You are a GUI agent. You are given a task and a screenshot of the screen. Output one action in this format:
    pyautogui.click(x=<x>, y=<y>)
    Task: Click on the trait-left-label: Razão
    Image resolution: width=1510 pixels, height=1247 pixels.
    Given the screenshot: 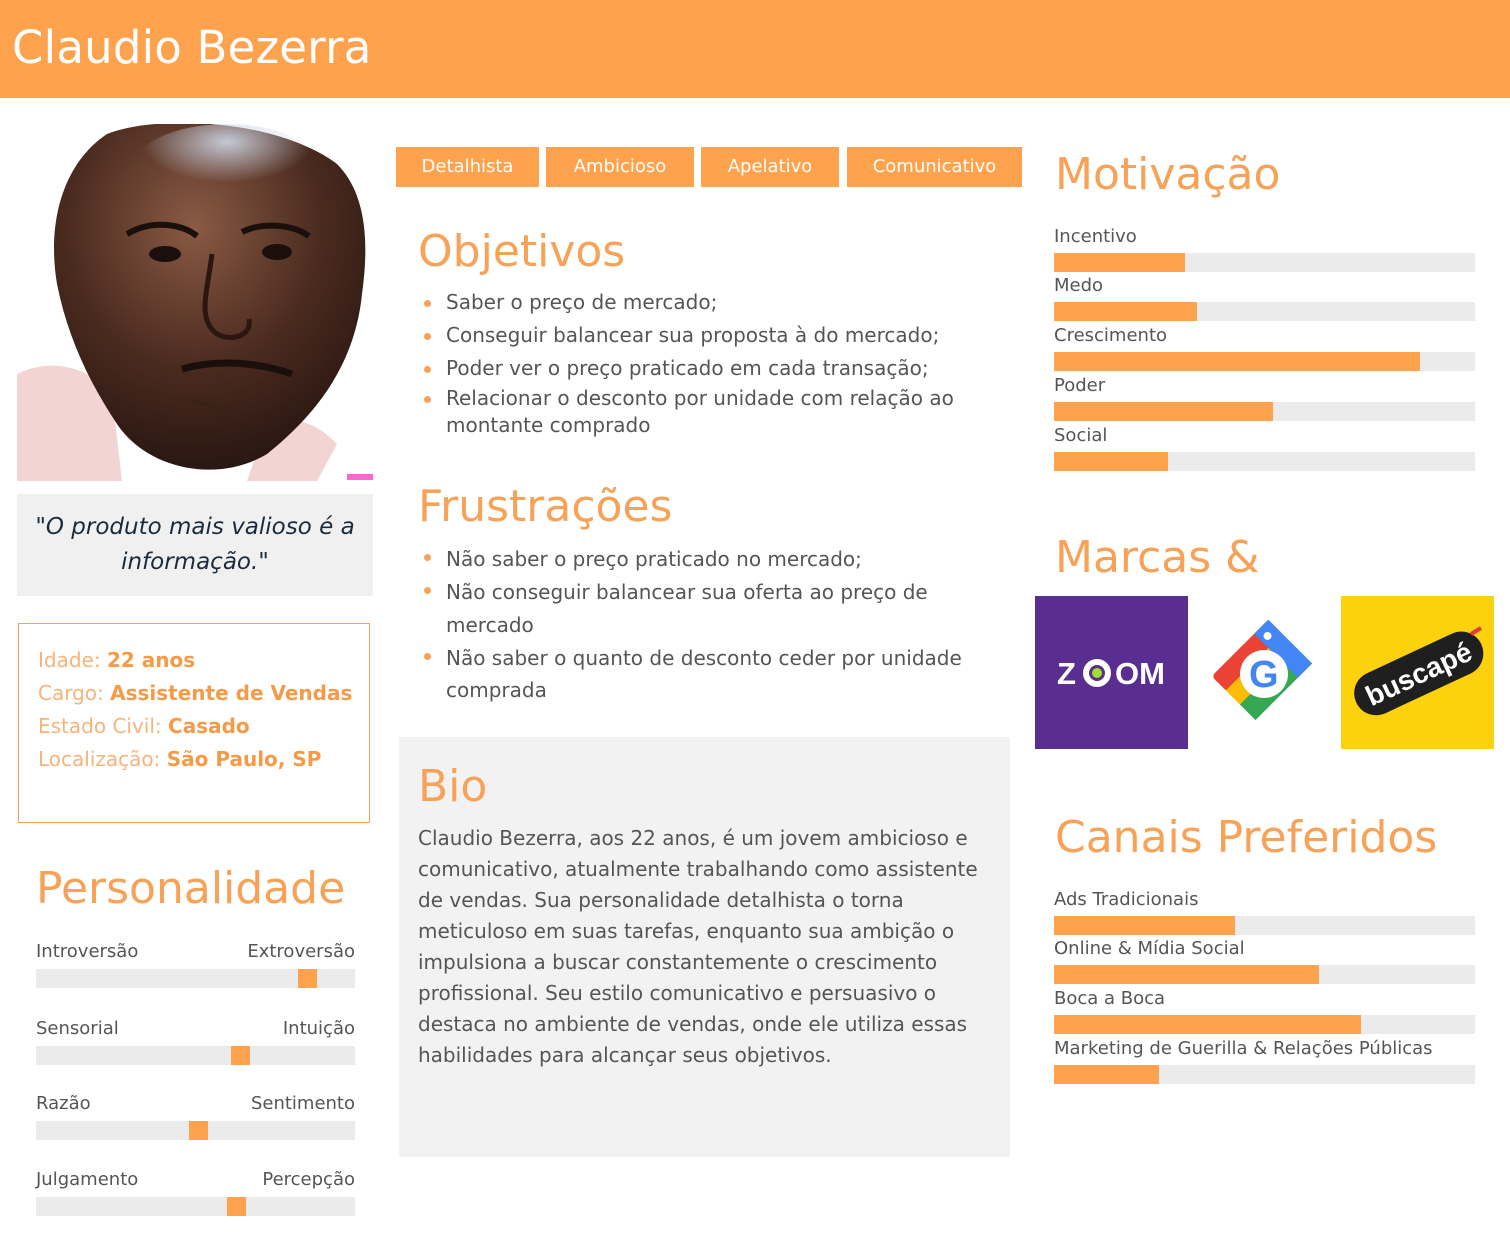 What is the action you would take?
    pyautogui.click(x=63, y=1103)
    